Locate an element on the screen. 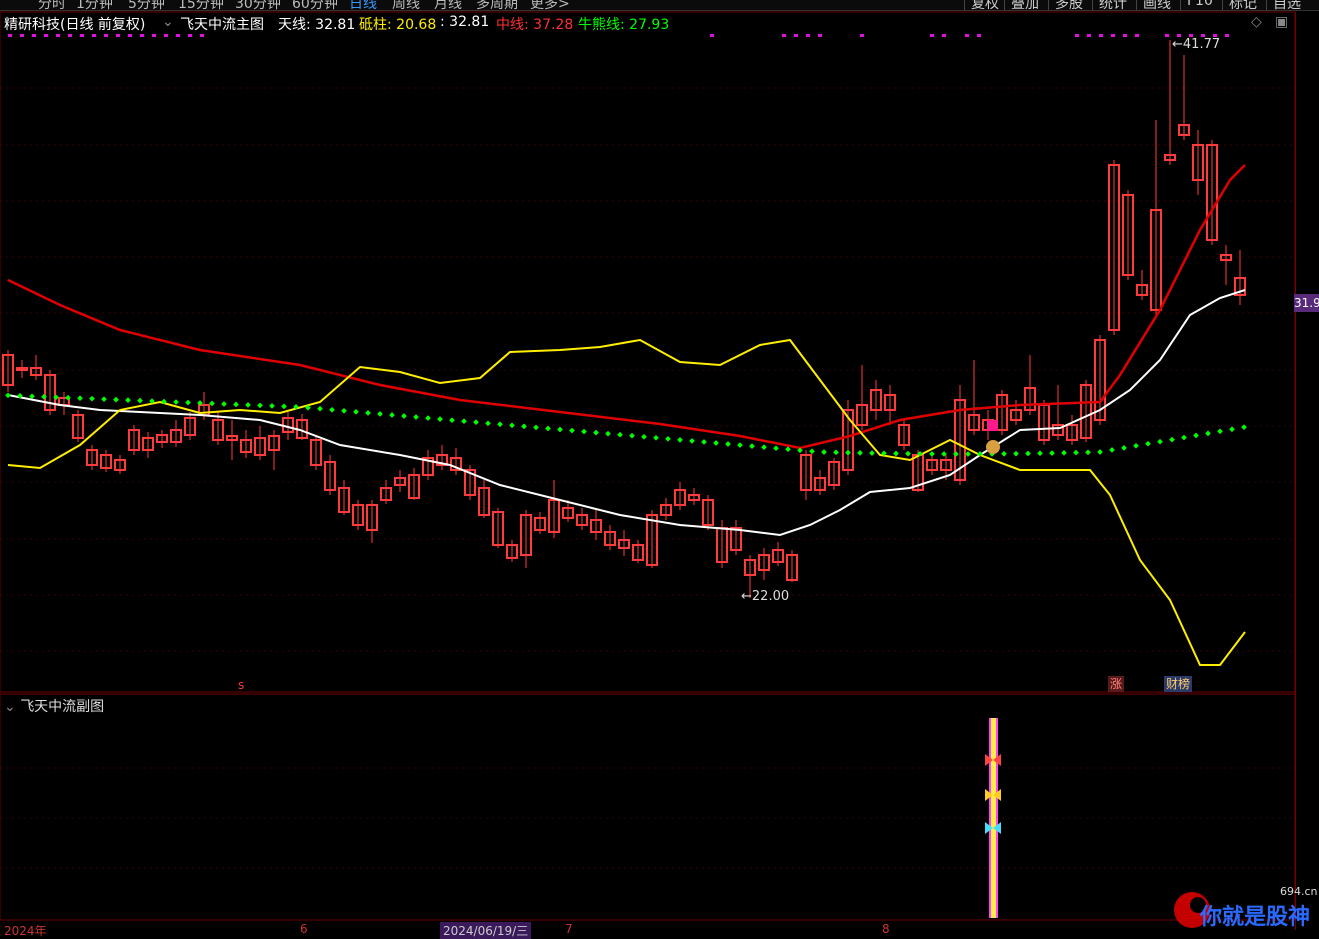 The height and width of the screenshot is (939, 1319). high-price-label: ←41.77 is located at coordinates (1196, 44).